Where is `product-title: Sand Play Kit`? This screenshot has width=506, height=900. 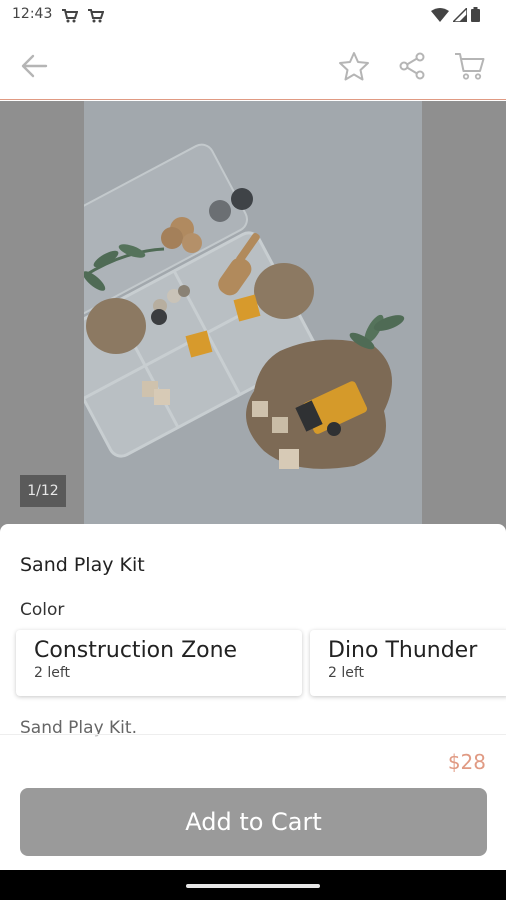
product-title: Sand Play Kit is located at coordinates (82, 565).